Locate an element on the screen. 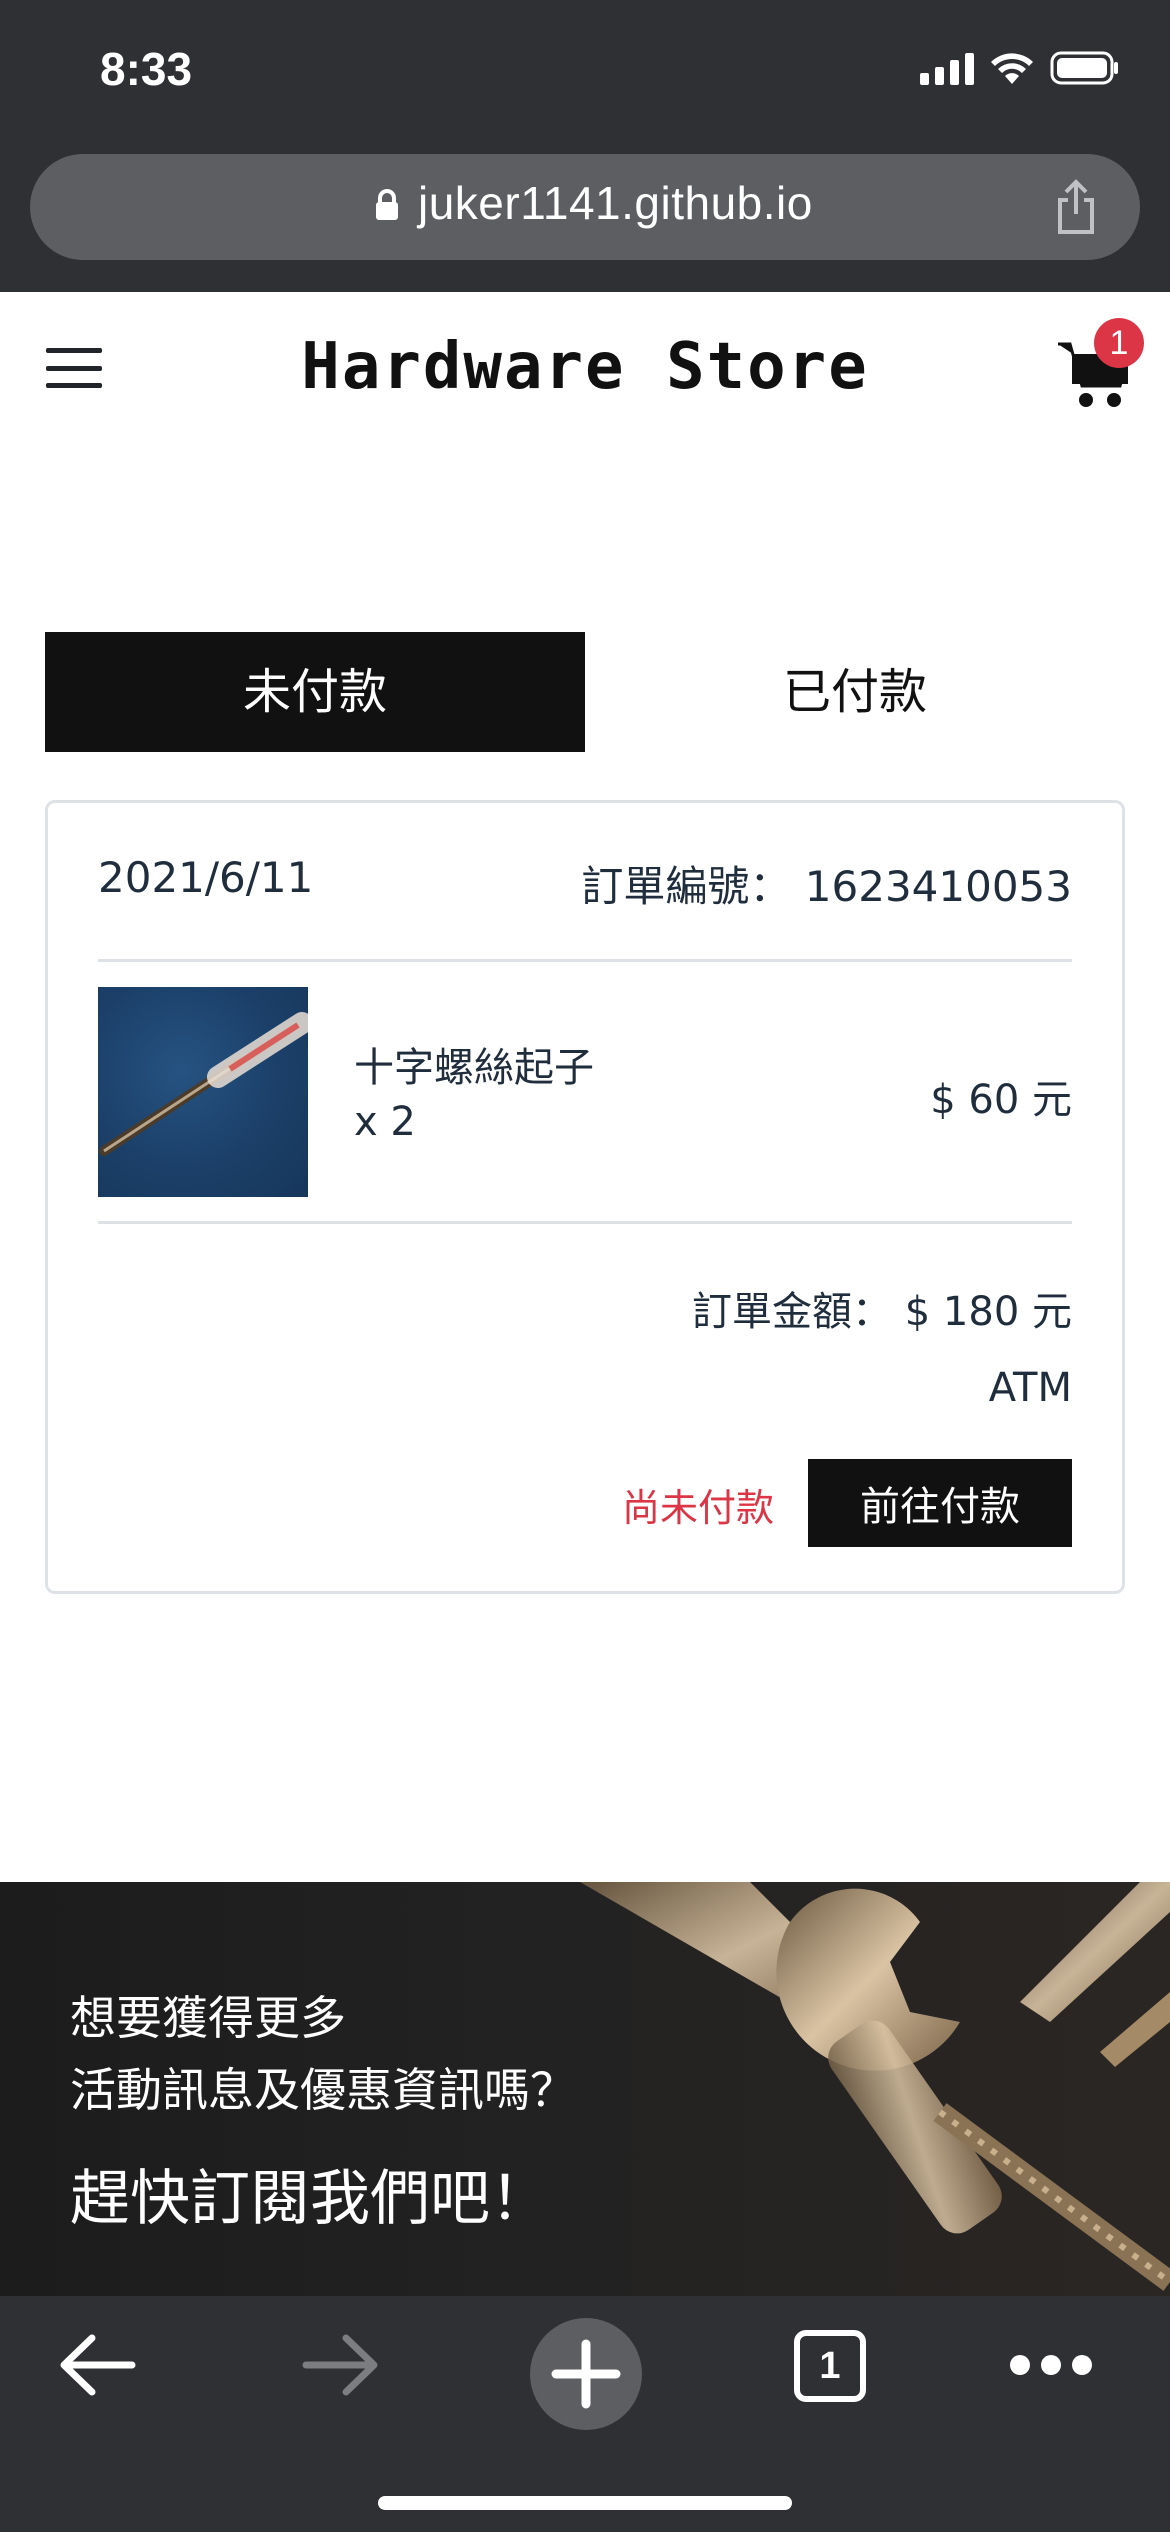 This screenshot has width=1170, height=2532. tab-switcher-button: 1 is located at coordinates (830, 2366).